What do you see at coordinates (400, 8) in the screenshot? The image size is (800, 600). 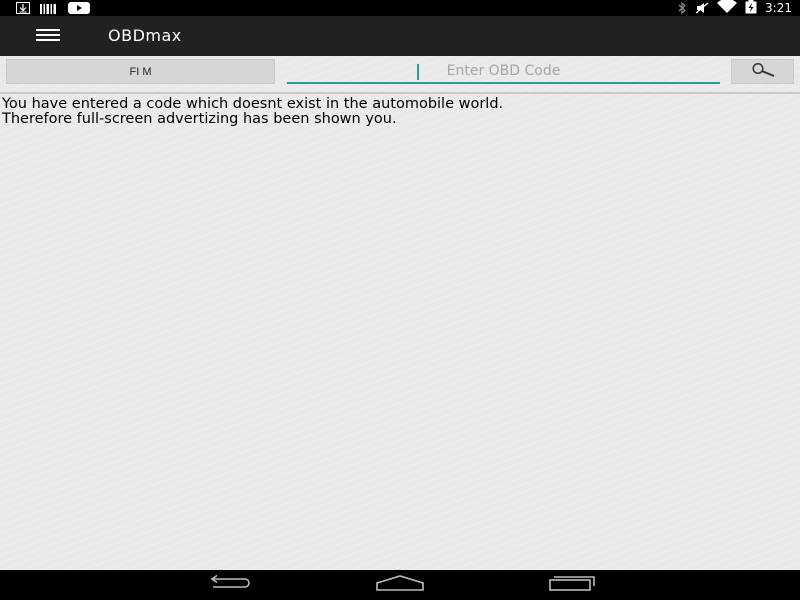 I see `status-bar: 3:21` at bounding box center [400, 8].